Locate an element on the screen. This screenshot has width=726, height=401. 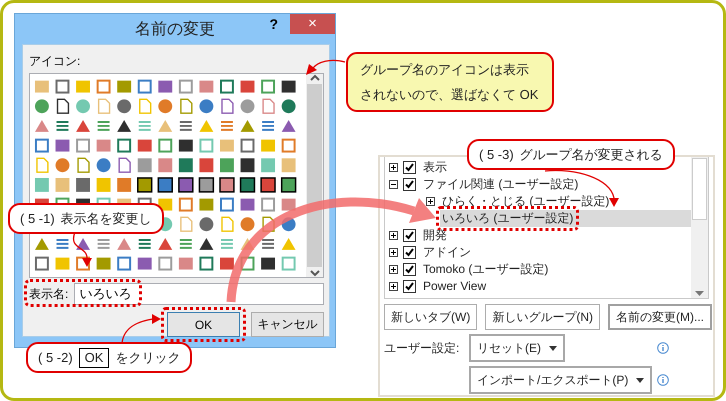
ok-button: OK is located at coordinates (203, 324).